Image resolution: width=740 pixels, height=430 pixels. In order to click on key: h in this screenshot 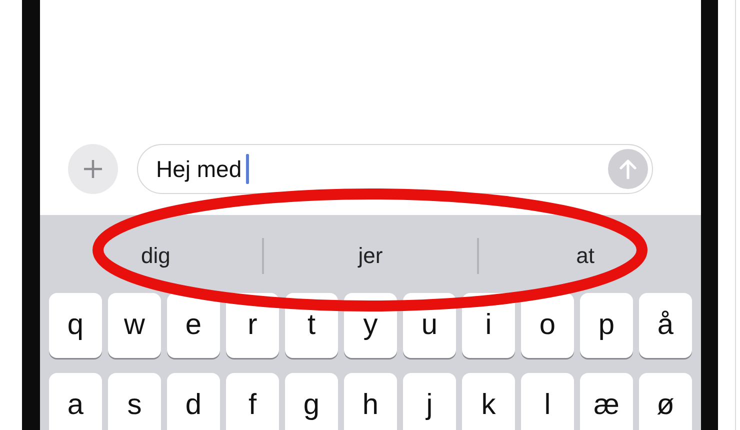, I will do `click(370, 401)`.